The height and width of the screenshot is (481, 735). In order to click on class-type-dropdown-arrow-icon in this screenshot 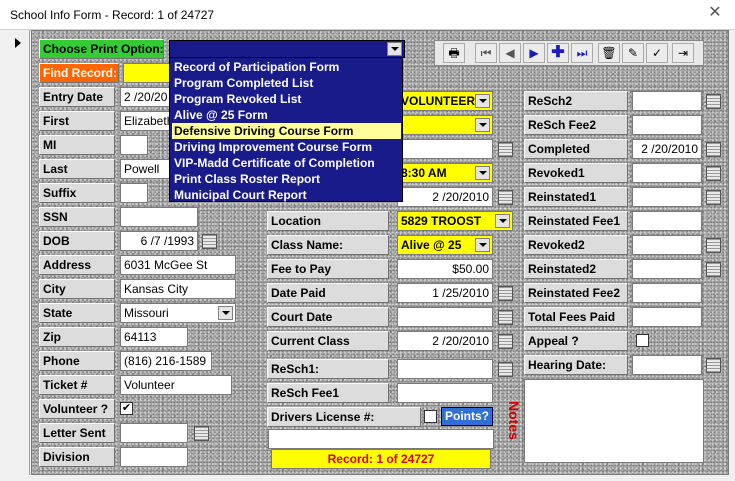, I will do `click(482, 125)`.